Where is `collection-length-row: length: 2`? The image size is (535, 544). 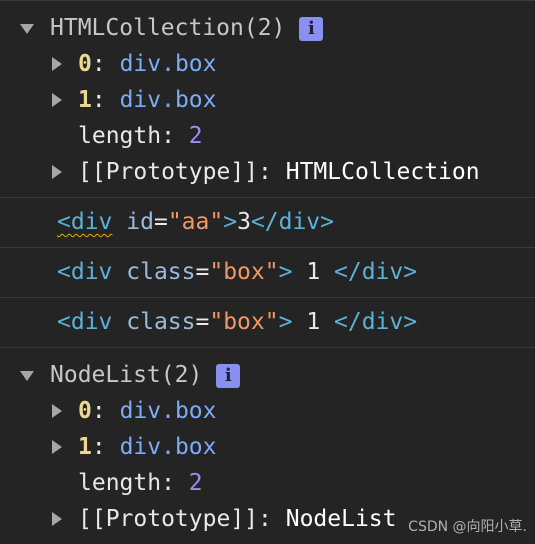 collection-length-row: length: 2 is located at coordinates (140, 136).